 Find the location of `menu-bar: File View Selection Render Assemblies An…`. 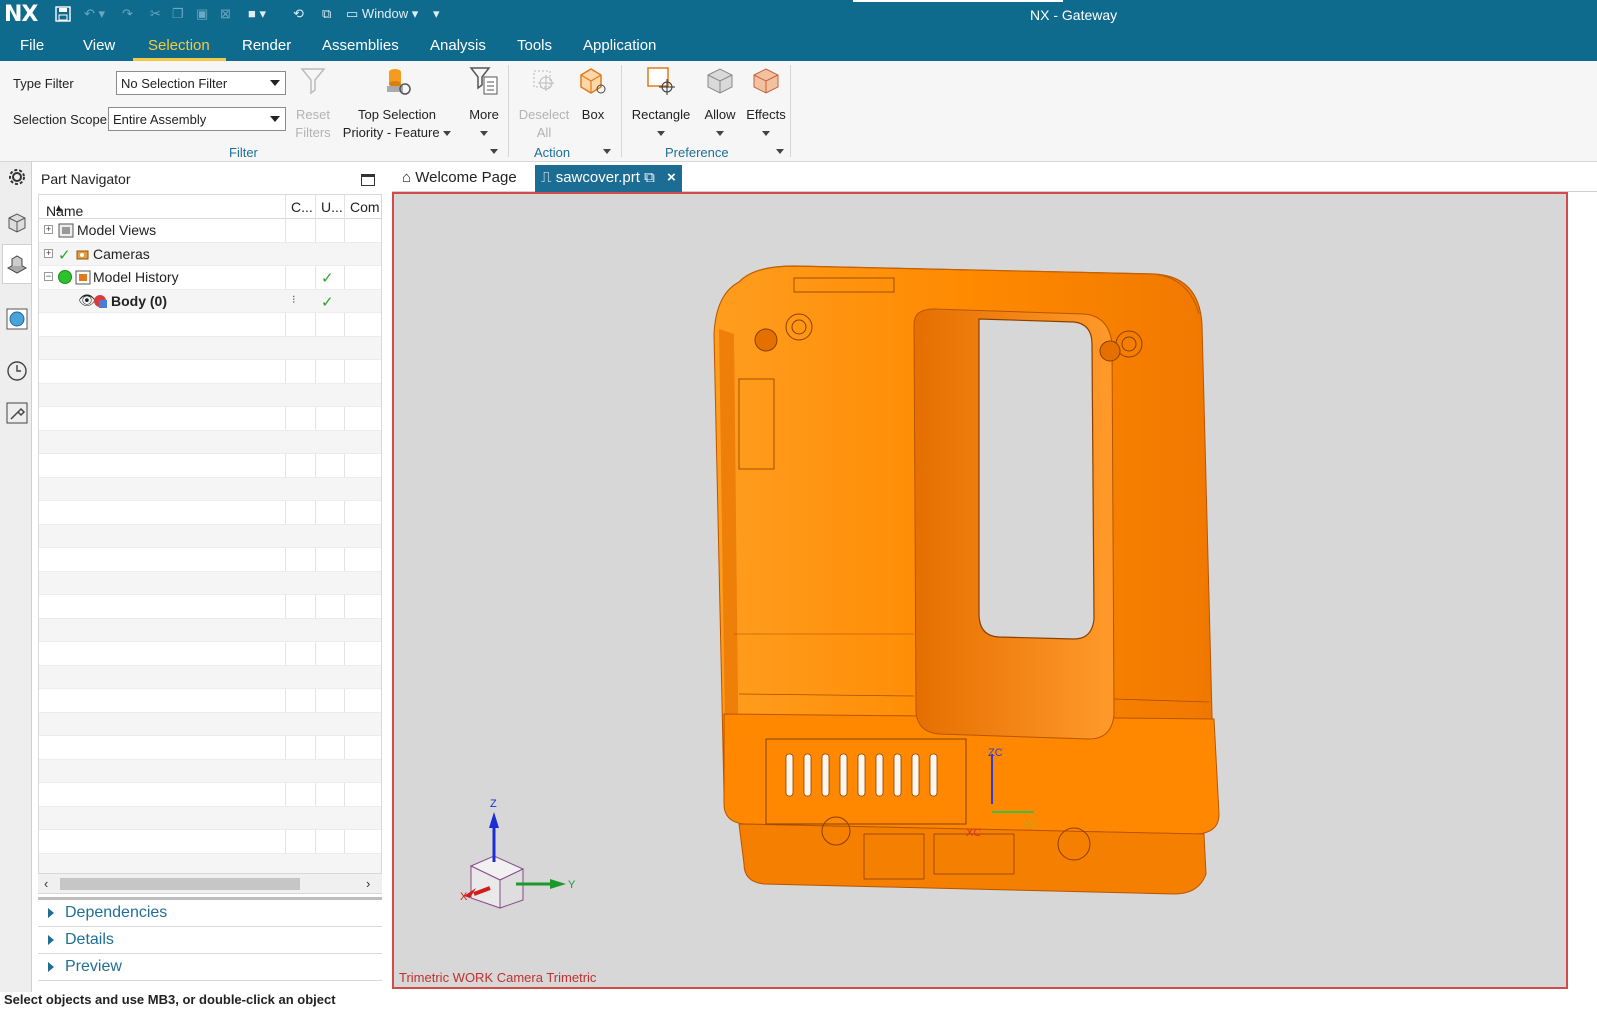

menu-bar: File View Selection Render Assemblies An… is located at coordinates (798, 45).